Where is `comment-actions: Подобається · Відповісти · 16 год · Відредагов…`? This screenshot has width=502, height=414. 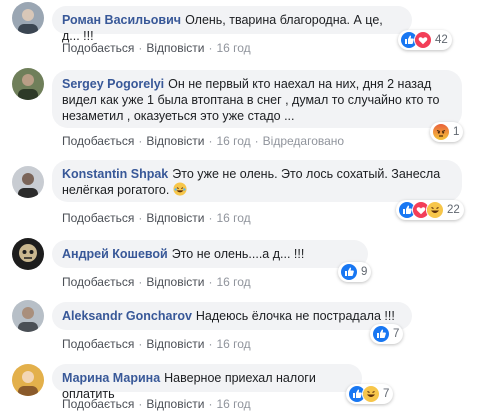
comment-actions: Подобається · Відповісти · 16 год · Відредагов… is located at coordinates (203, 141).